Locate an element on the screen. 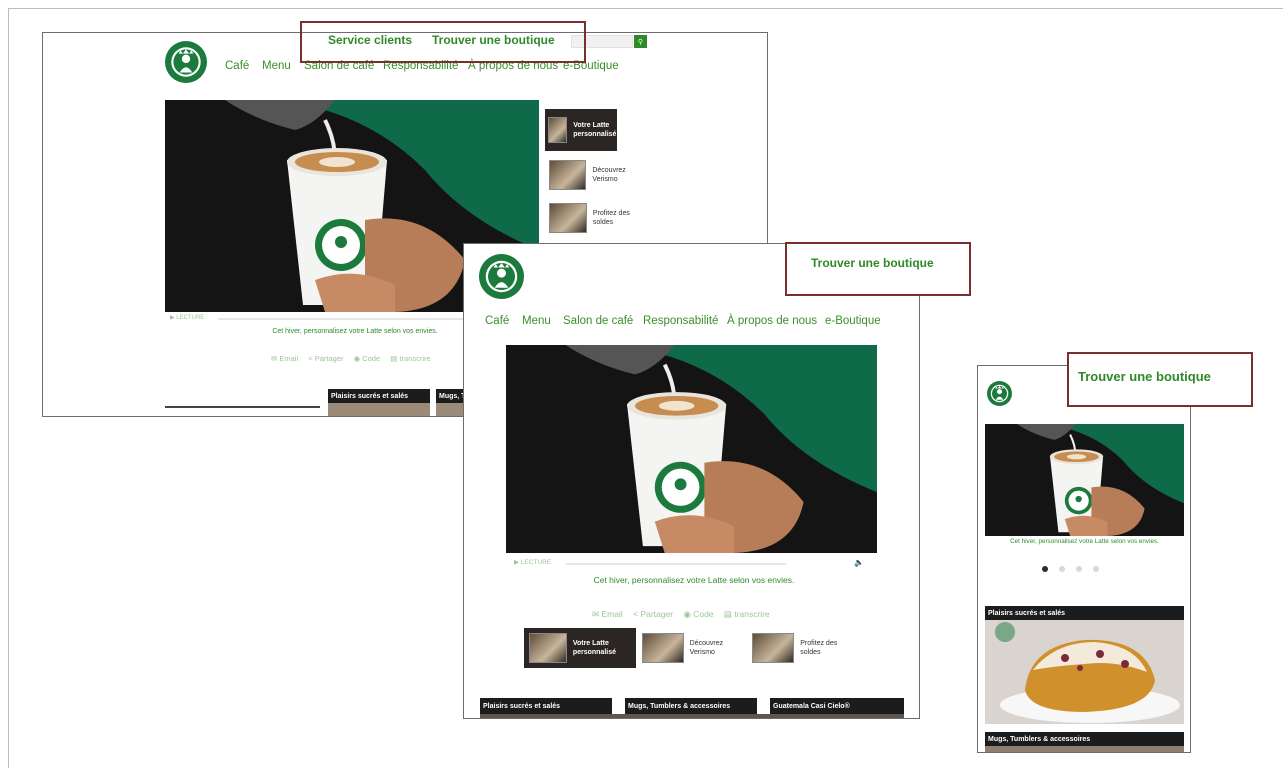 Image resolution: width=1284 pixels, height=770 pixels. search-icon: ⚲ is located at coordinates (640, 42).